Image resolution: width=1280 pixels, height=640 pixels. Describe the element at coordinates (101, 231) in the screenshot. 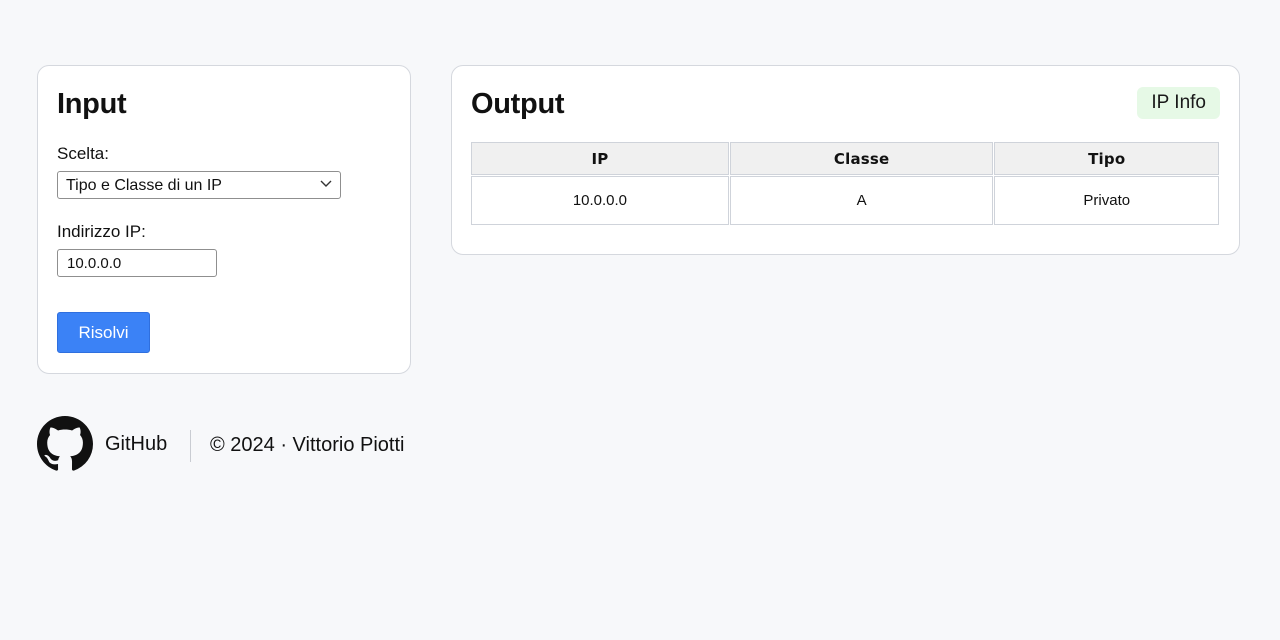

I see `ip-label: Indirizzo IP:` at that location.